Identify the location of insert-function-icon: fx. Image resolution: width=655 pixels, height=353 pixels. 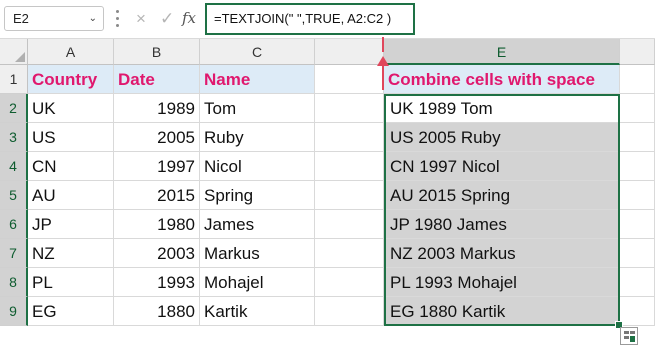
(189, 18).